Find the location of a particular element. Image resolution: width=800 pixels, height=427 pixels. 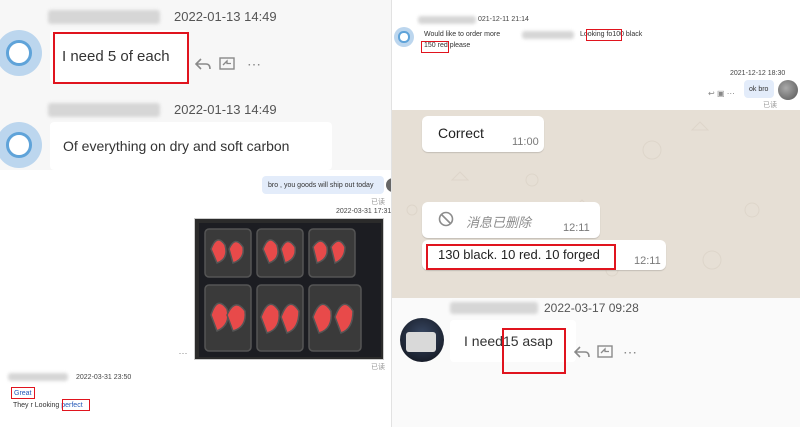

message-line: Would like to order more is located at coordinates (462, 34).